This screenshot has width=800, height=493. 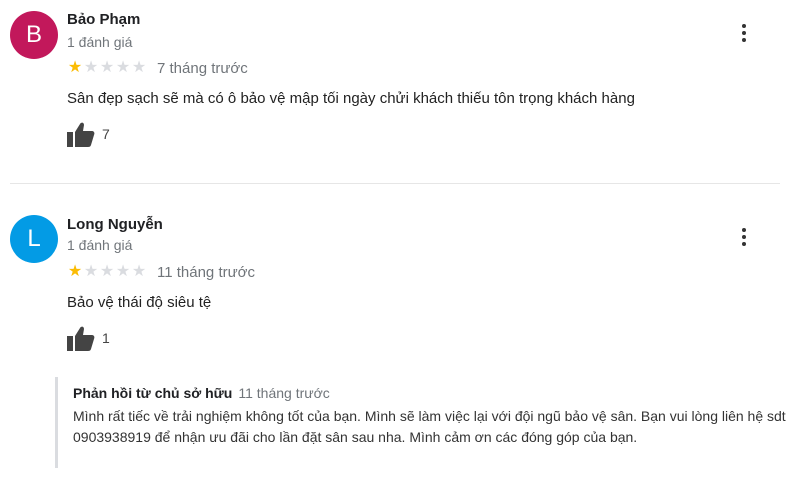 What do you see at coordinates (139, 302) in the screenshot?
I see `review-text: Bảo vệ thái độ siêu tệ` at bounding box center [139, 302].